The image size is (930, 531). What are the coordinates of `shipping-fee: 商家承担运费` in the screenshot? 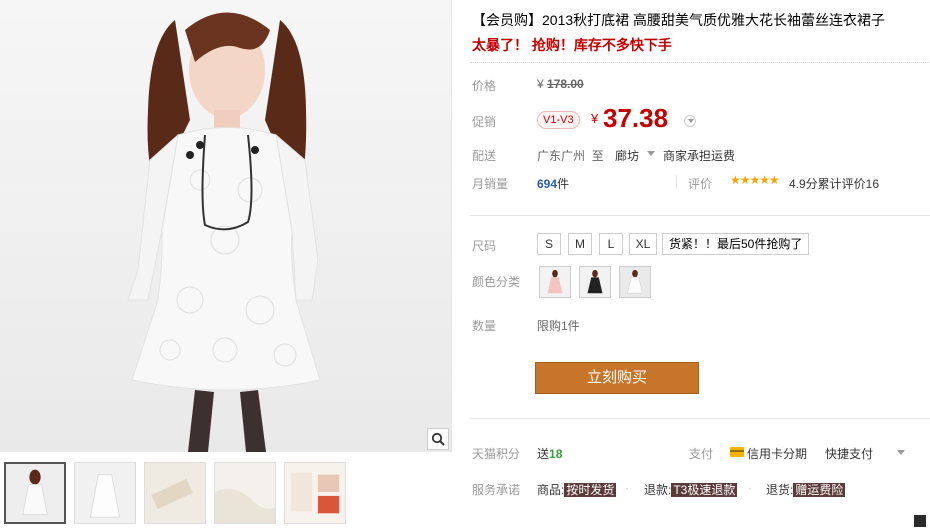 It's located at (699, 156).